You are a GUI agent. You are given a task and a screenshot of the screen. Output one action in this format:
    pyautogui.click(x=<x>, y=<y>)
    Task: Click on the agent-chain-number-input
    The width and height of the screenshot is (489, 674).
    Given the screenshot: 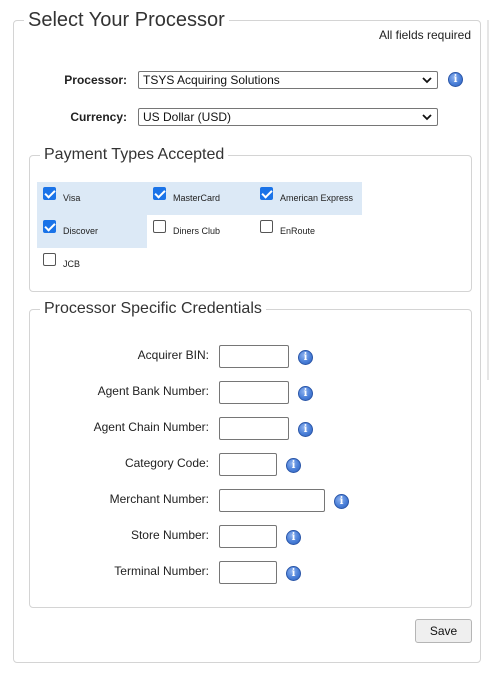 What is the action you would take?
    pyautogui.click(x=254, y=428)
    